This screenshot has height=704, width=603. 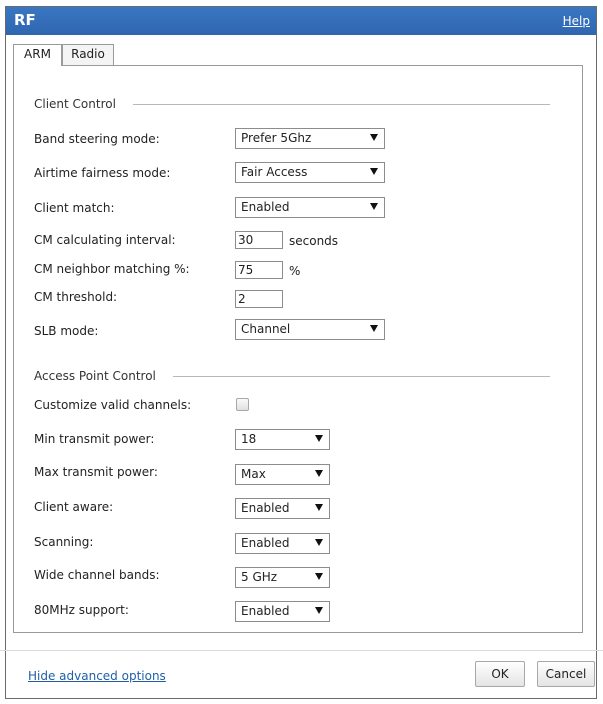 I want to click on cm-threshold-label: CM threshold:, so click(x=76, y=297).